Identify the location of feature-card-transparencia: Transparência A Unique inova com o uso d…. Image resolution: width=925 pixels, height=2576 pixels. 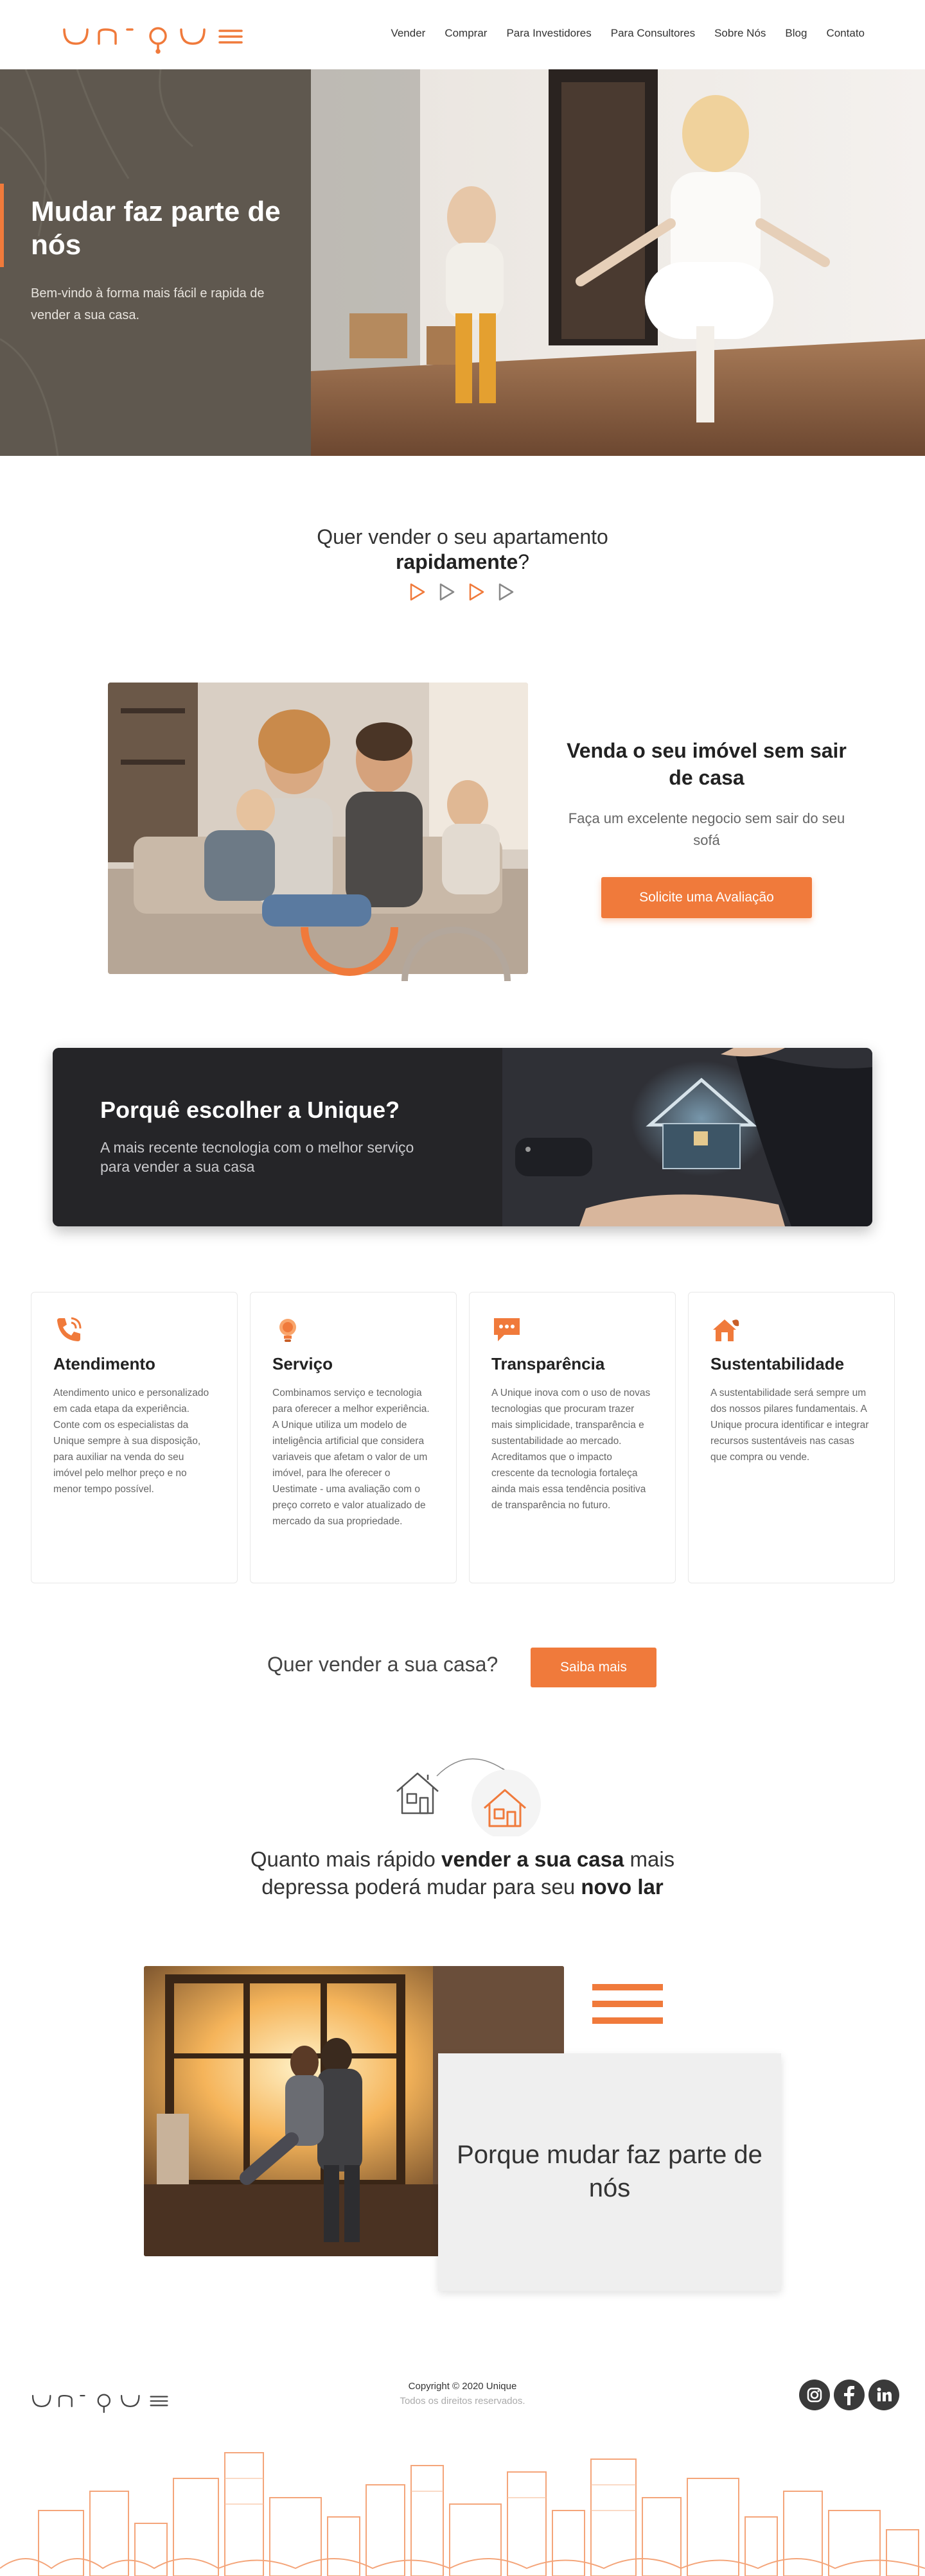
(573, 1437).